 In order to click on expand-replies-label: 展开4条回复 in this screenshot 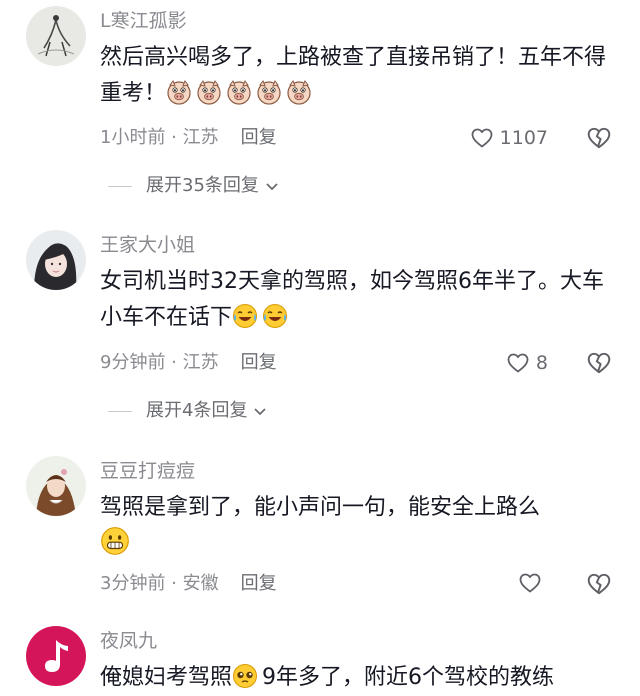, I will do `click(197, 410)`.